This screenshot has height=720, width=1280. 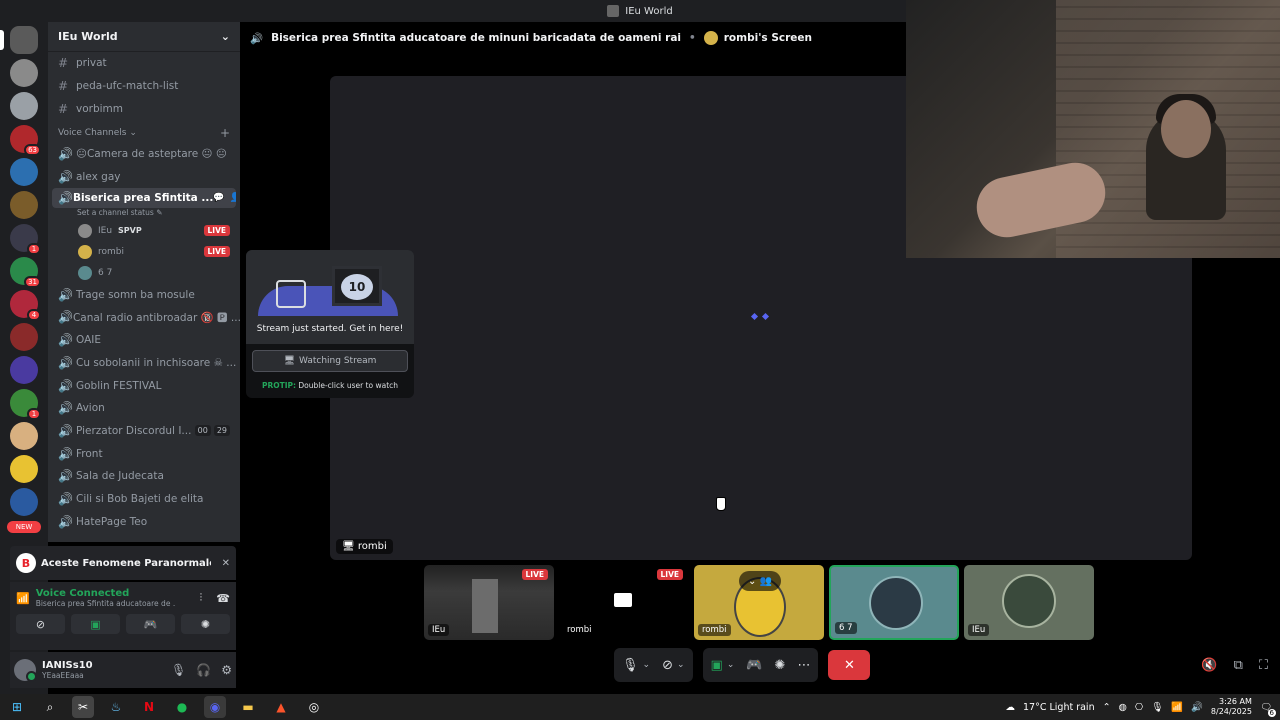 I want to click on voice-channel: 🔊 Sala de Judecata, so click(x=144, y=476).